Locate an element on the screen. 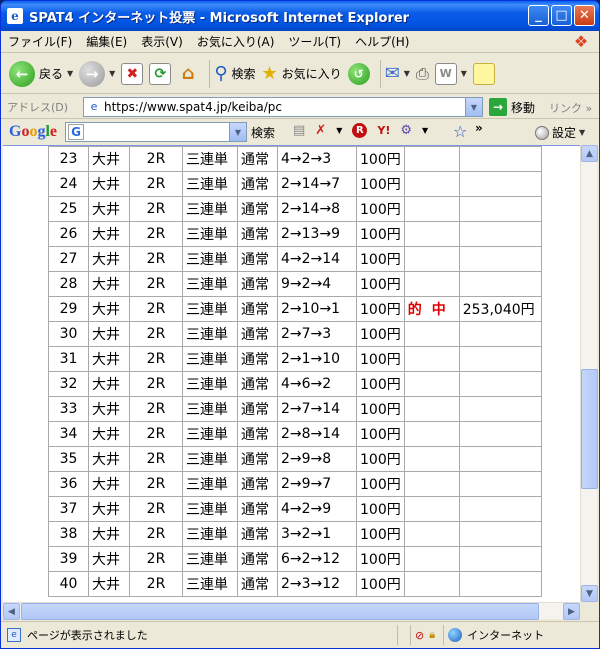 The width and height of the screenshot is (600, 649). refresh-icon: ⟳ is located at coordinates (160, 73).